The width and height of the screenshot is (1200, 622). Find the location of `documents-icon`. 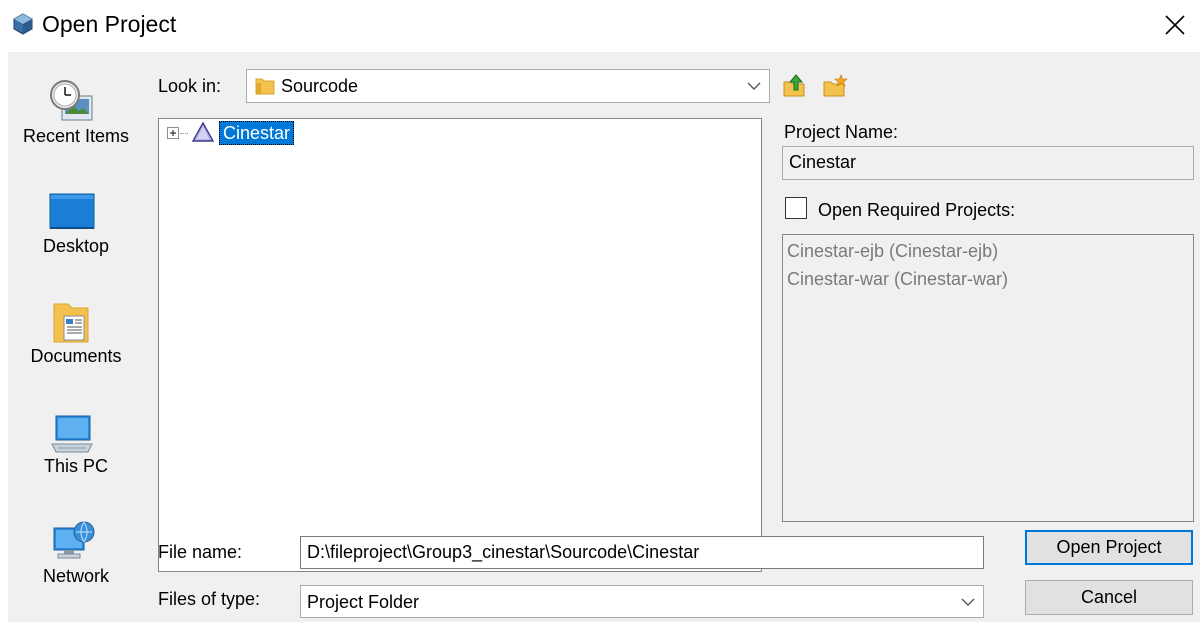

documents-icon is located at coordinates (71, 323).